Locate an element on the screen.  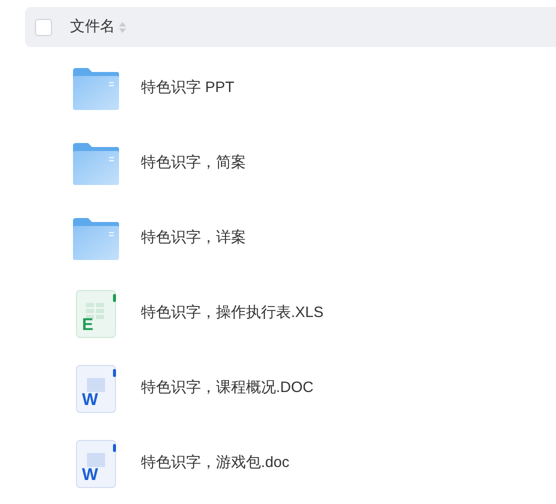
select-all-checkbox is located at coordinates (43, 27).